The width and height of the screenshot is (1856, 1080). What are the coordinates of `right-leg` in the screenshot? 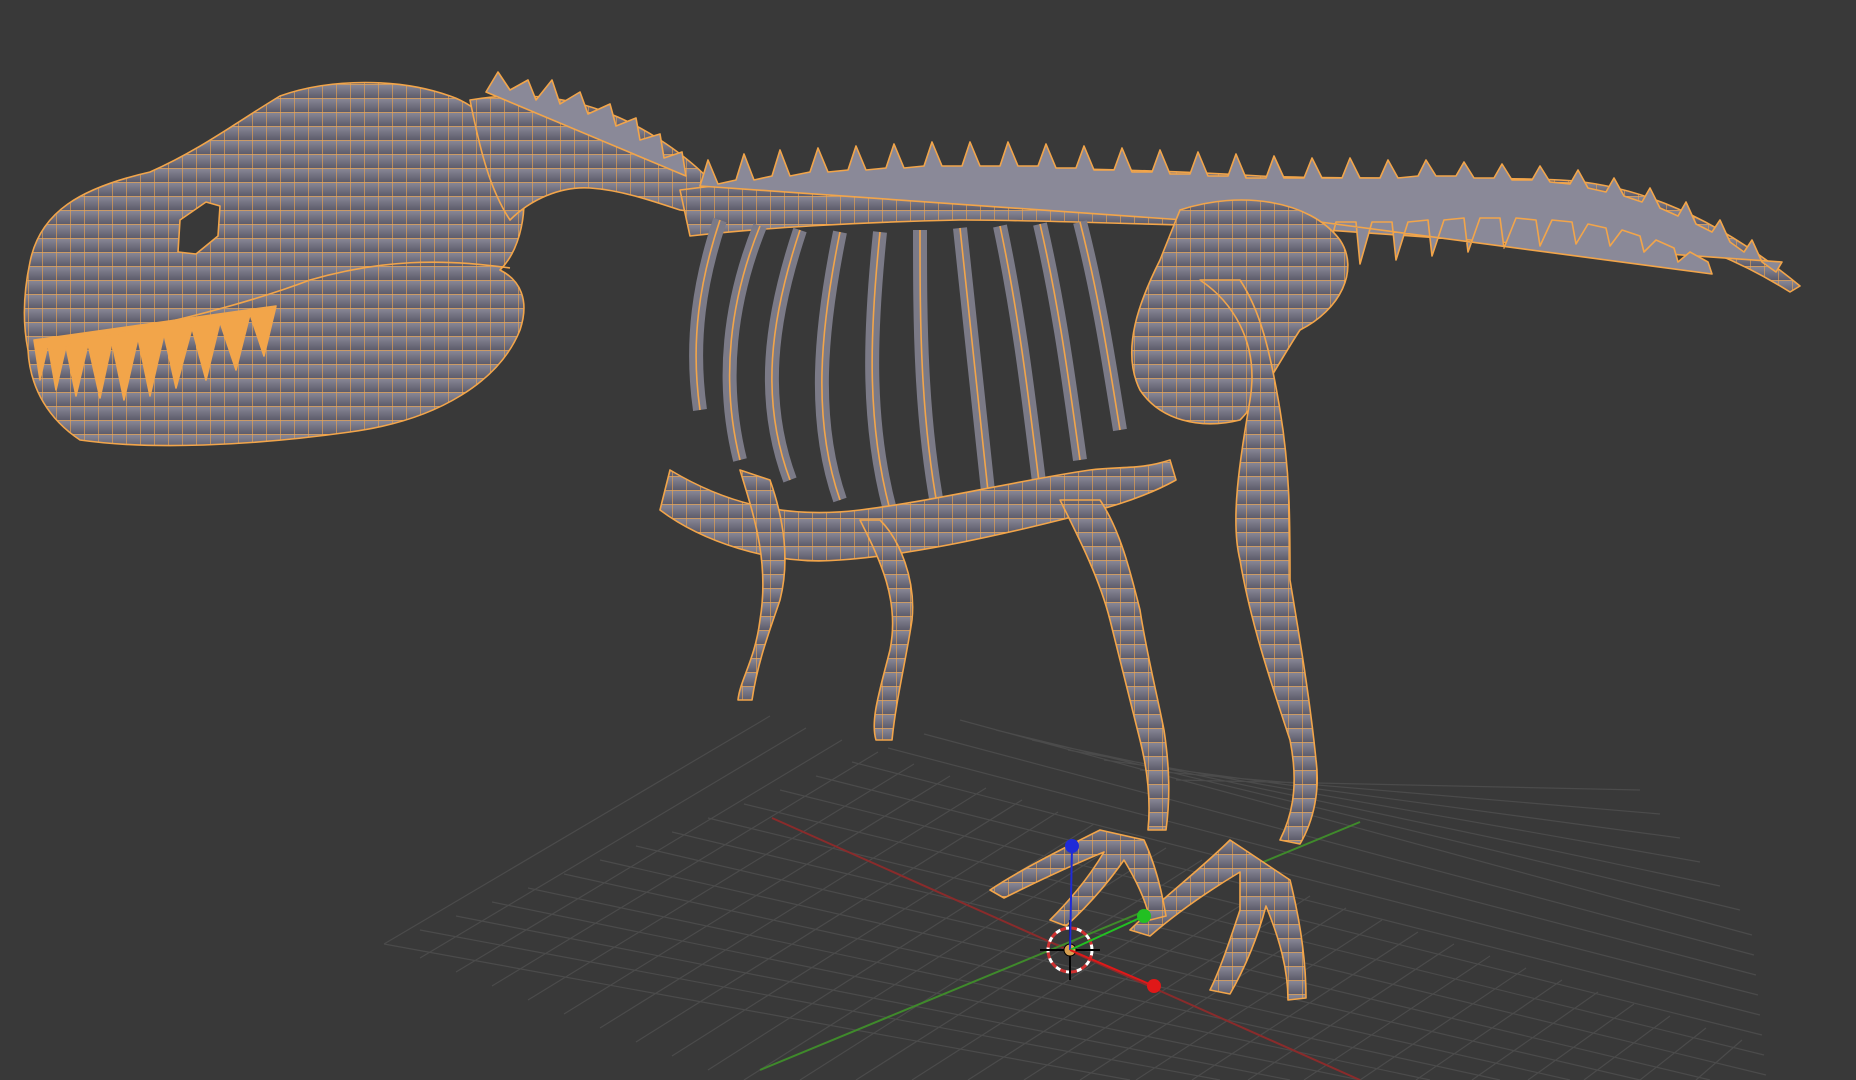 It's located at (1114, 665).